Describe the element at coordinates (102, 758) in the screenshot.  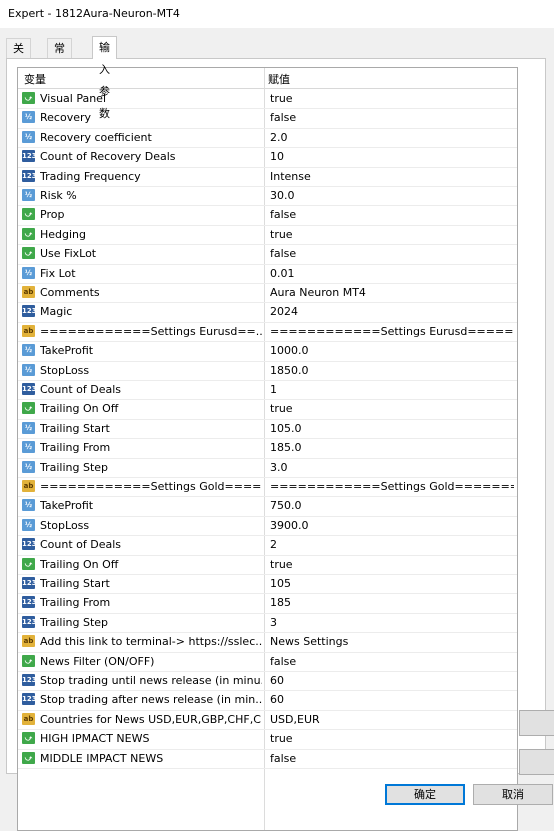
I see `parameter-name: MIDDLE IMPACT NEWS` at that location.